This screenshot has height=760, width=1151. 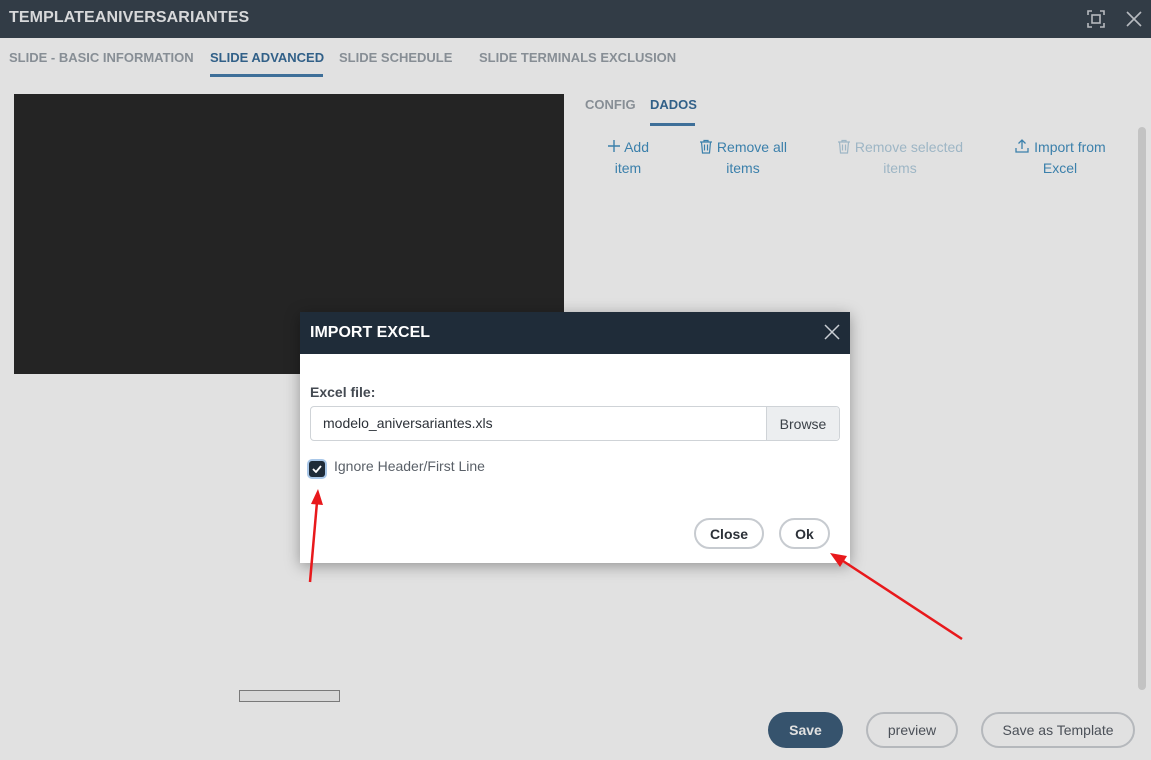 I want to click on excel-file-label: Excel file:, so click(x=343, y=392).